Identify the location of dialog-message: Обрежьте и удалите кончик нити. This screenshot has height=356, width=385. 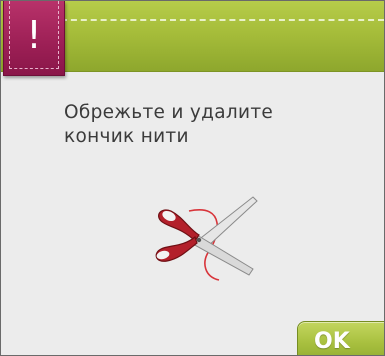
(214, 125).